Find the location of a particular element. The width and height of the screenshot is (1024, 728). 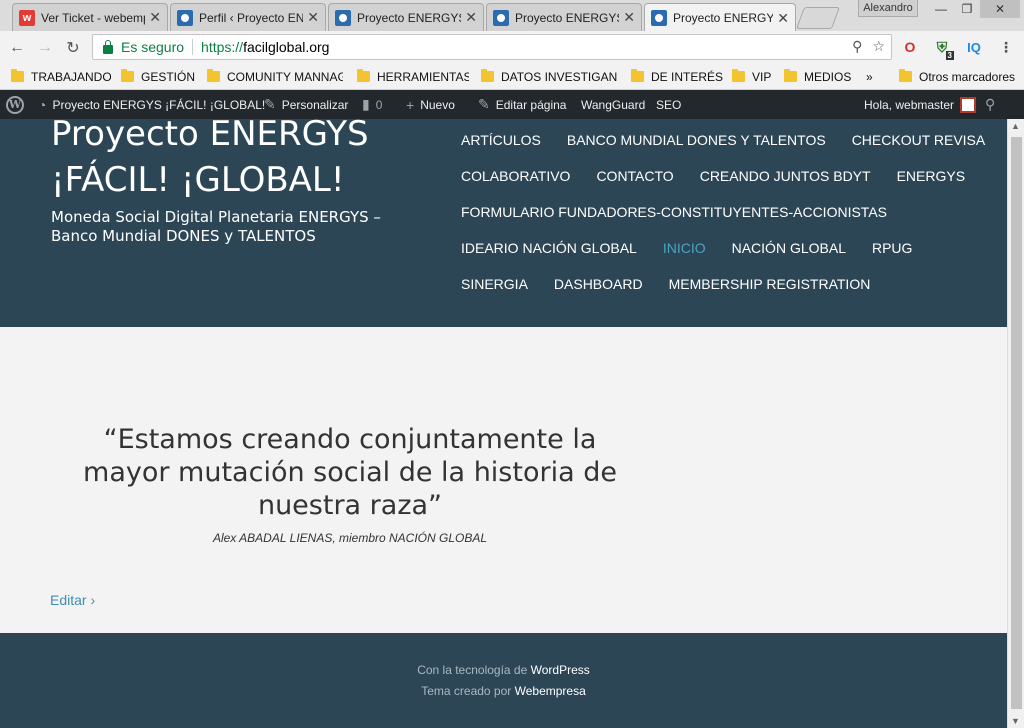

theme-credit: Tema creado por Webempresa is located at coordinates (503, 691).